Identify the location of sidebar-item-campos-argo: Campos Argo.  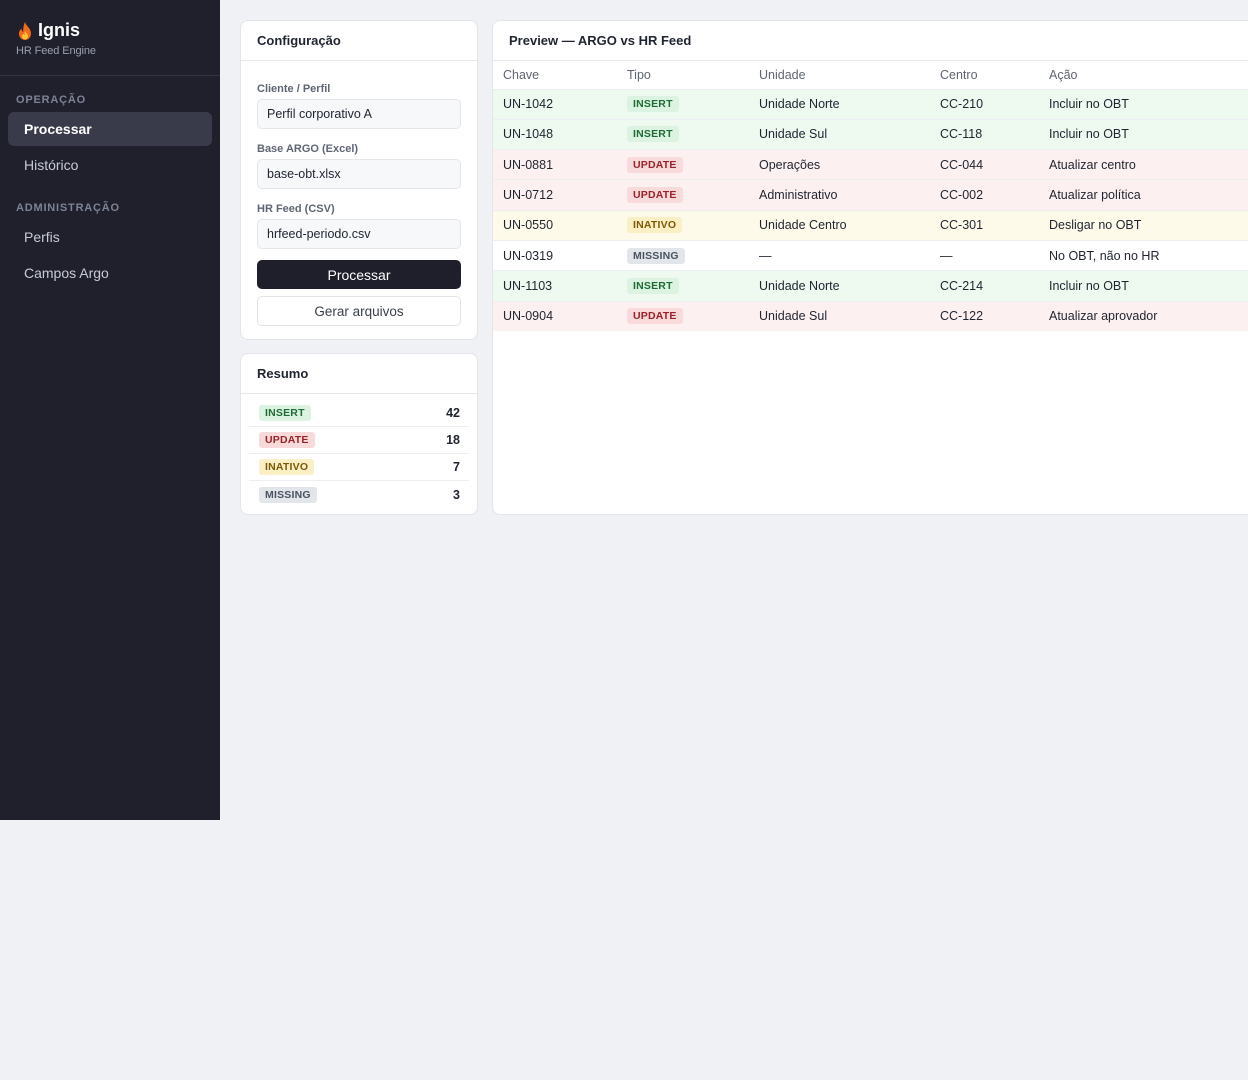
(110, 273).